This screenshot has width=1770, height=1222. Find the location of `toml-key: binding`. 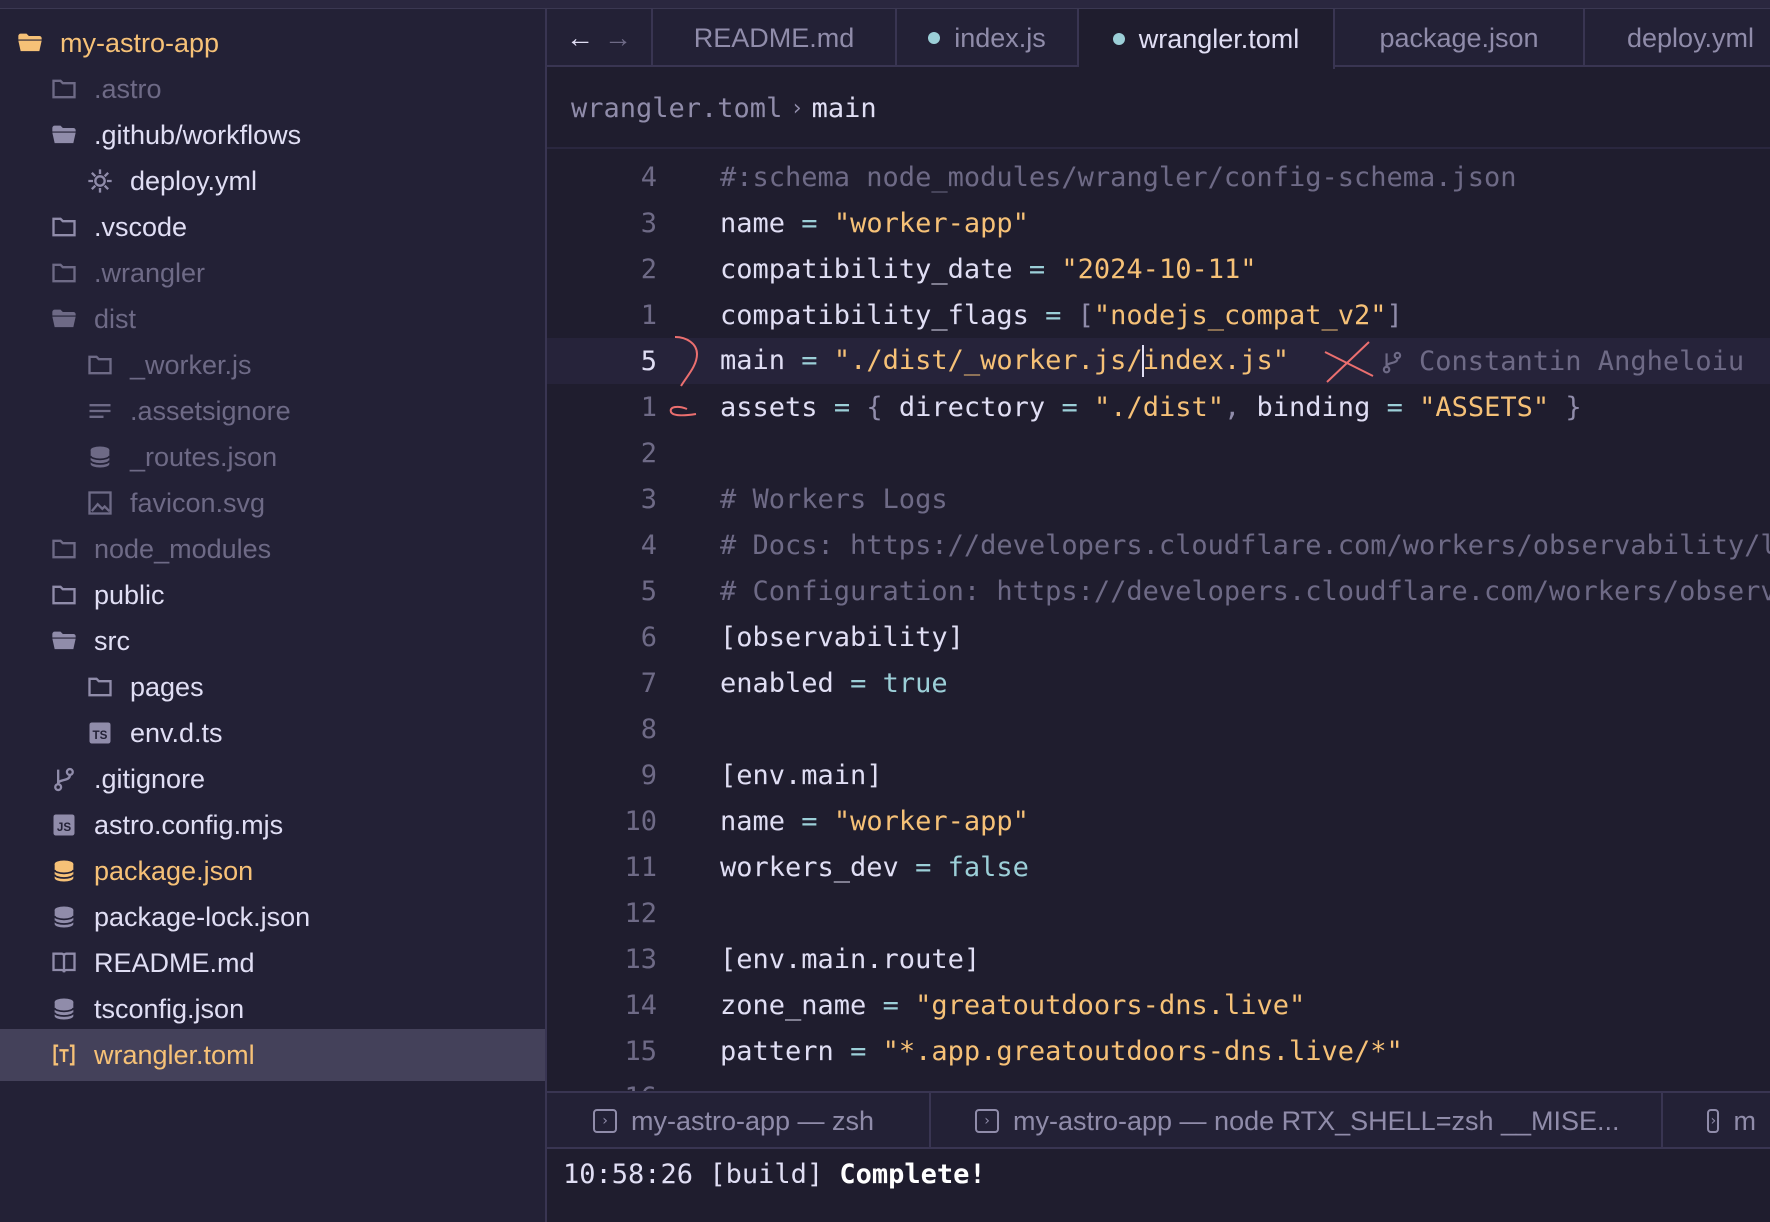

toml-key: binding is located at coordinates (1313, 407).